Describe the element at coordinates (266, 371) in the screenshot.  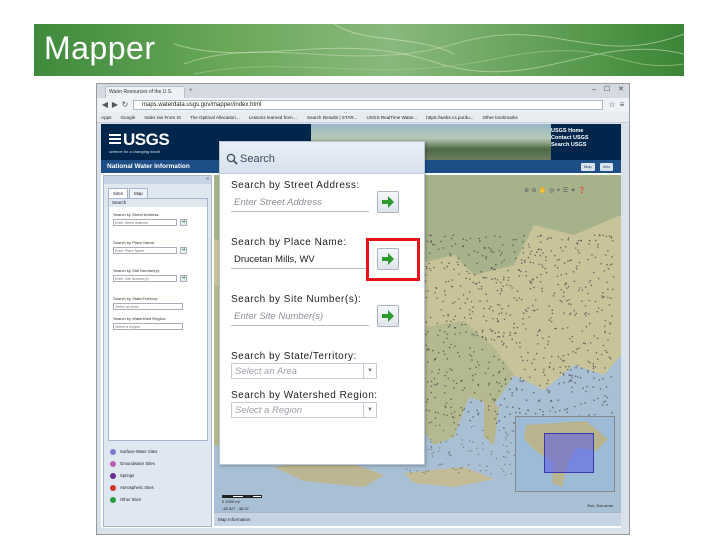
I see `state-territory-placeholder: Select an Area` at that location.